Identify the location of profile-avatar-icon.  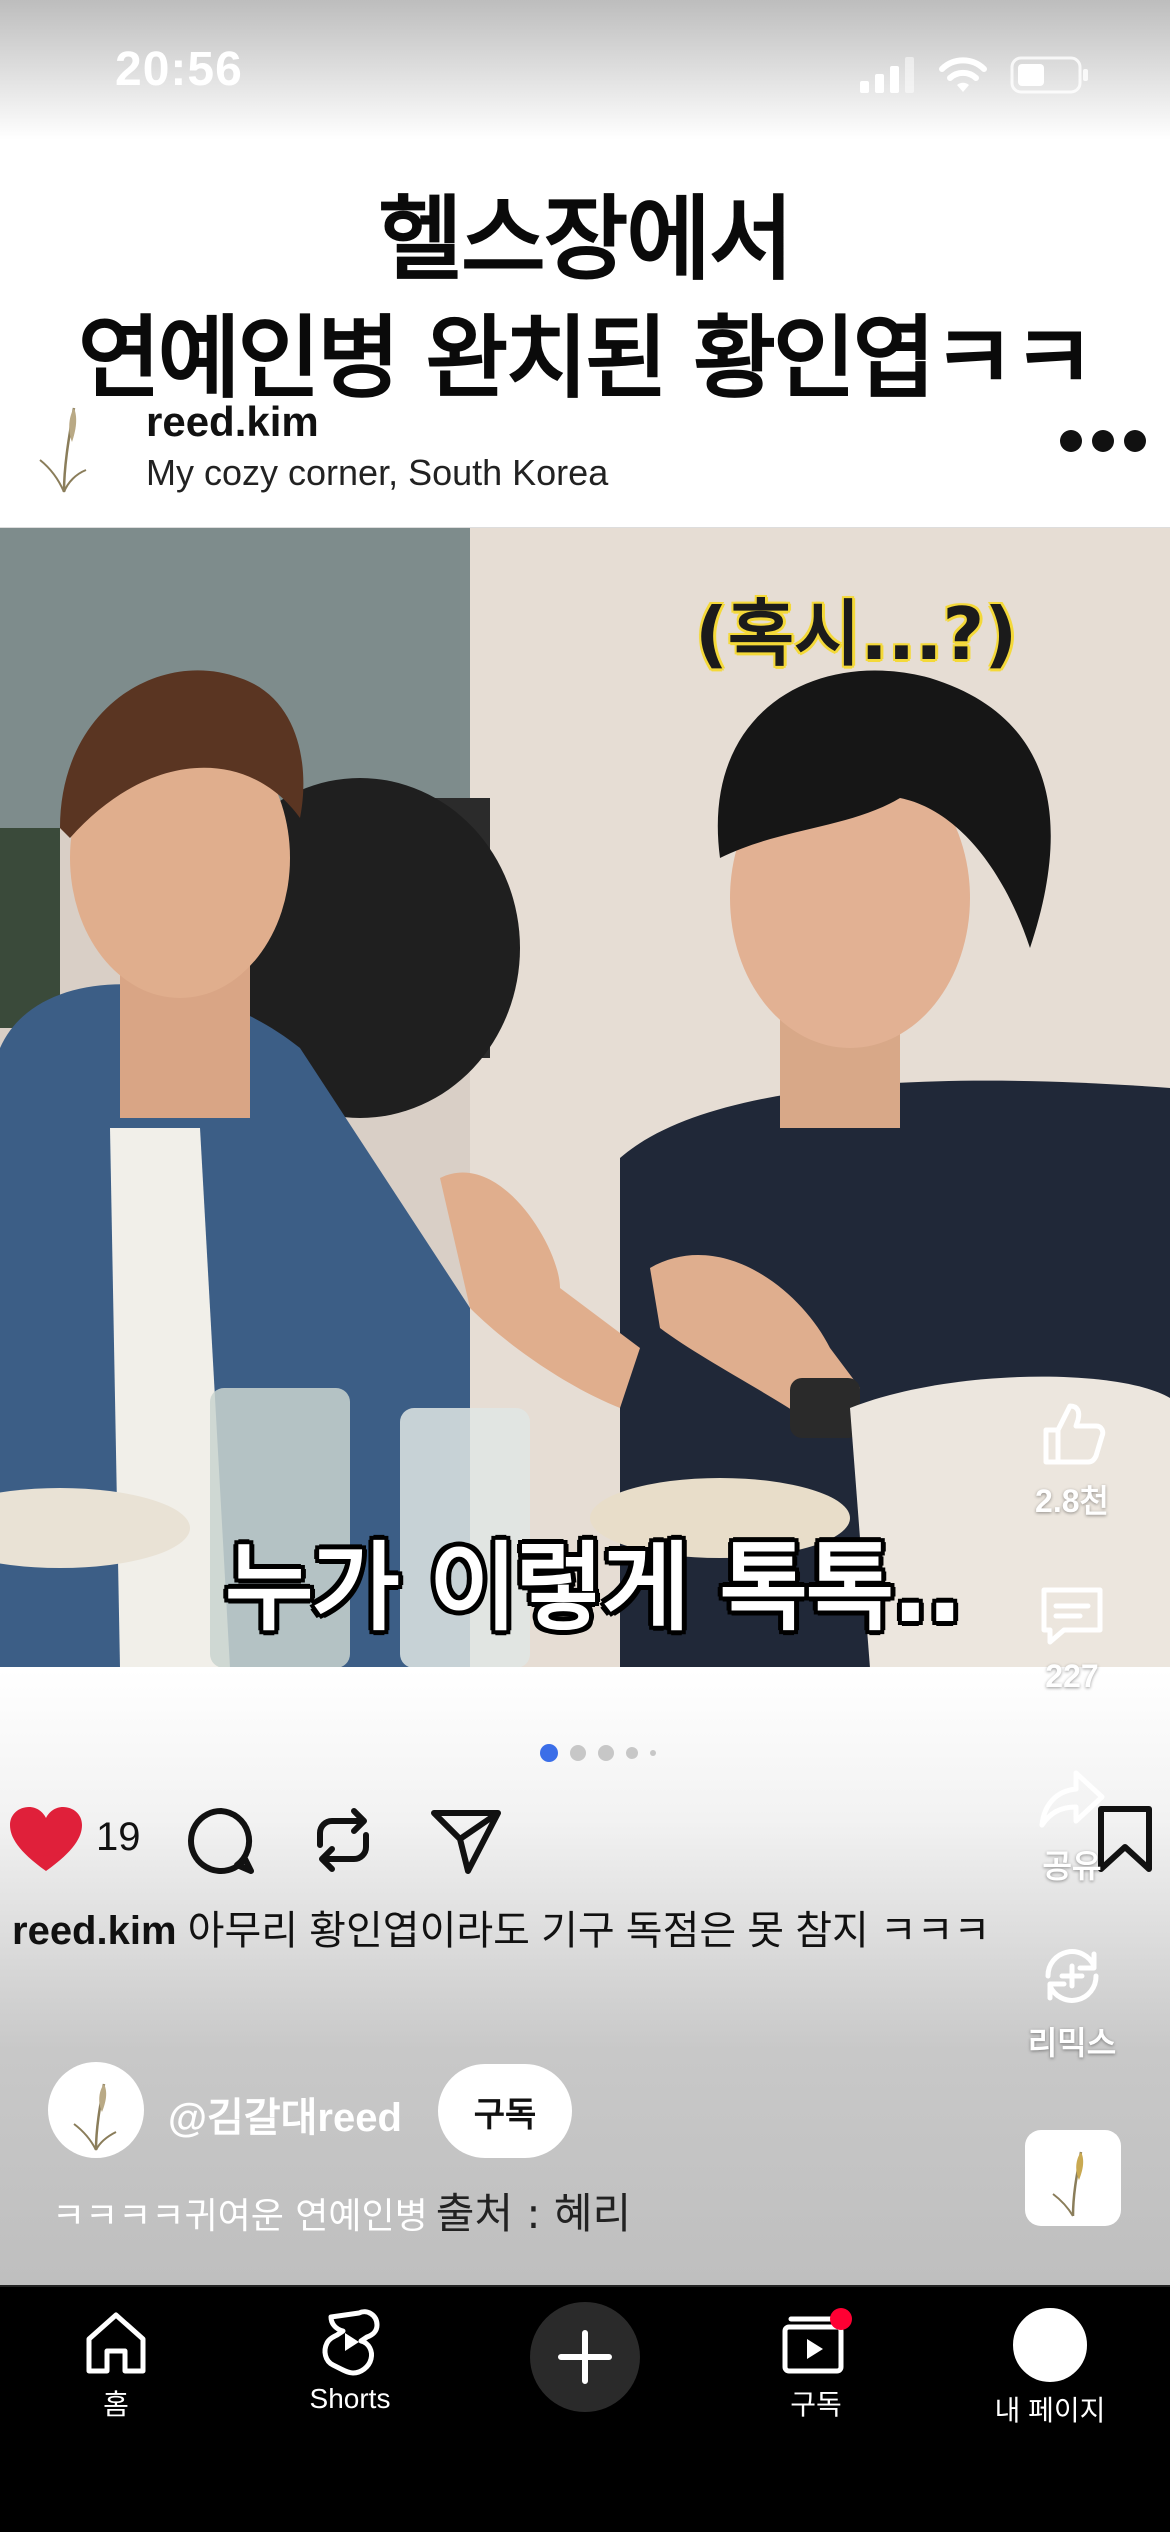
(1050, 2345).